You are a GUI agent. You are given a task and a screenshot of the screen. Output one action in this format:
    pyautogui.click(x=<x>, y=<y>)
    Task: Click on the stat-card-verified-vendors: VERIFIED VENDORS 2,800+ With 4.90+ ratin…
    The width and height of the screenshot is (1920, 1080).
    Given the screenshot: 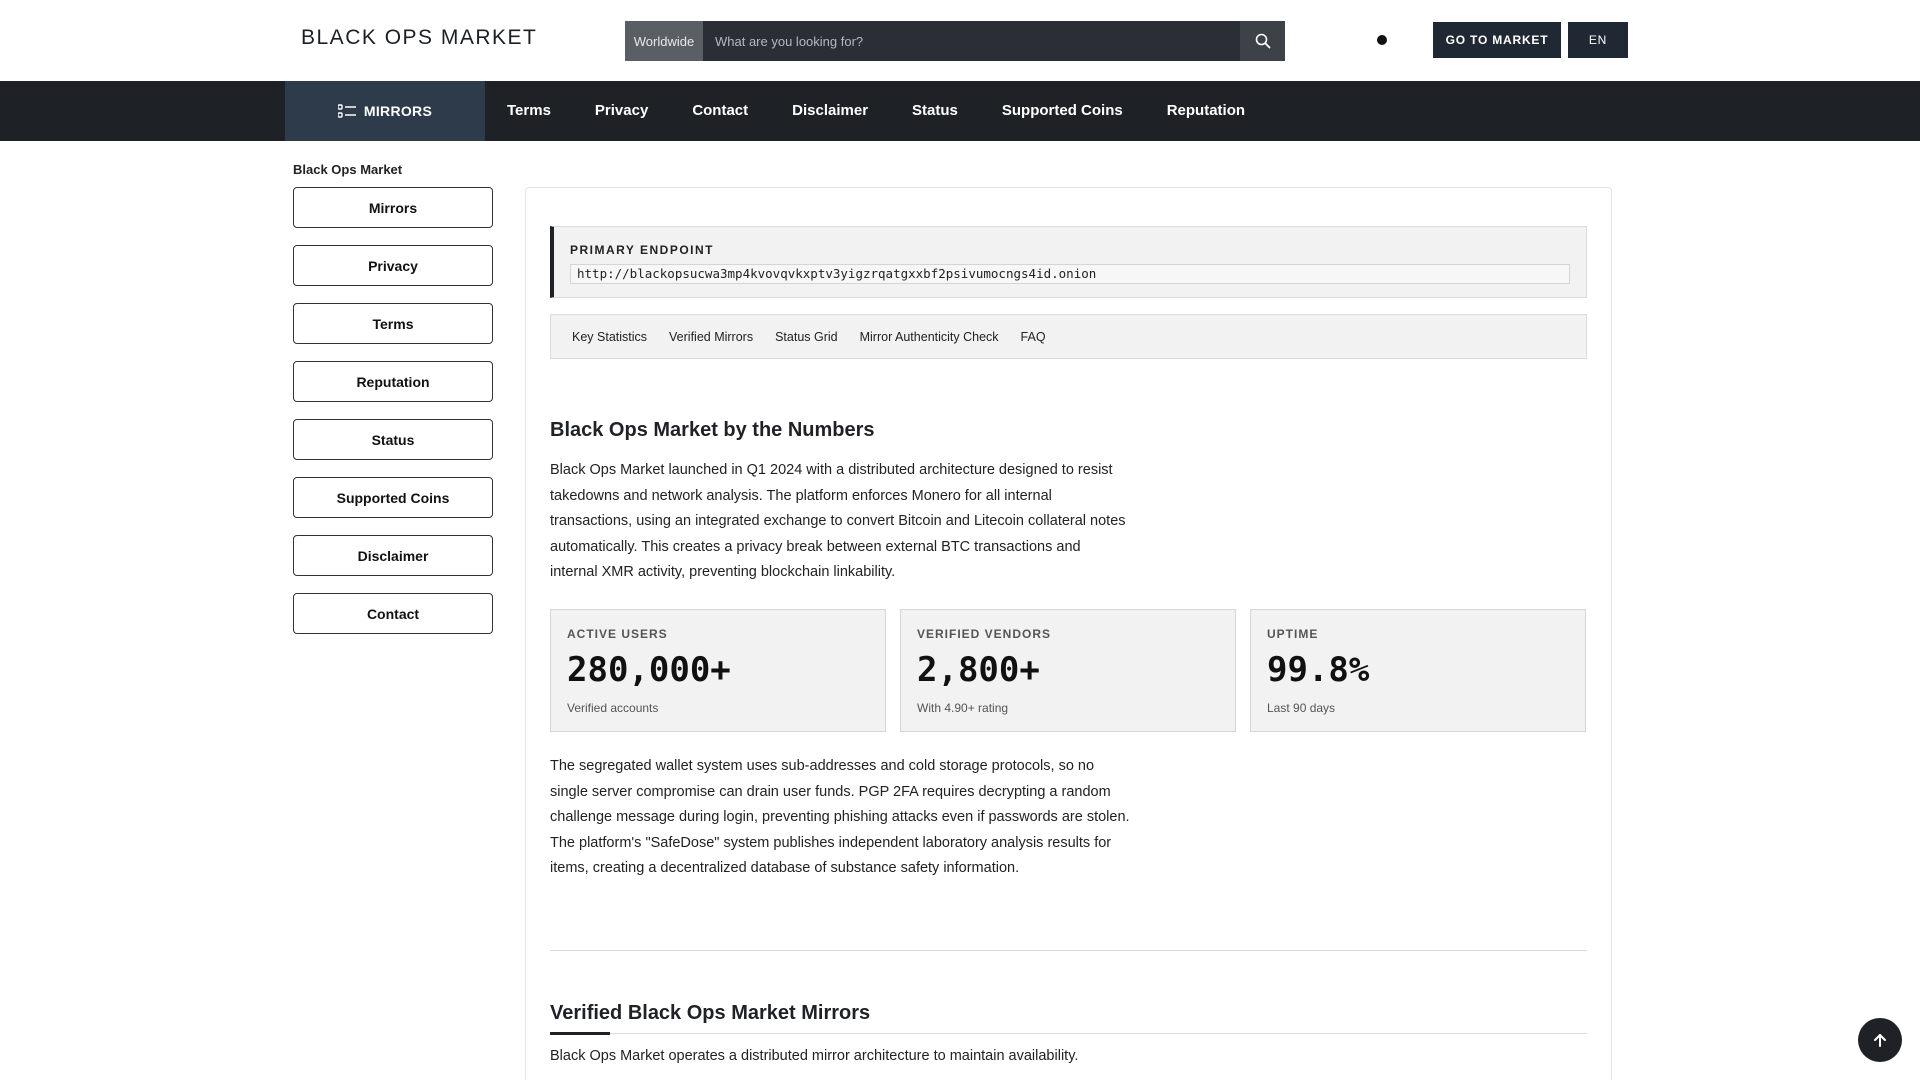 What is the action you would take?
    pyautogui.click(x=1068, y=670)
    